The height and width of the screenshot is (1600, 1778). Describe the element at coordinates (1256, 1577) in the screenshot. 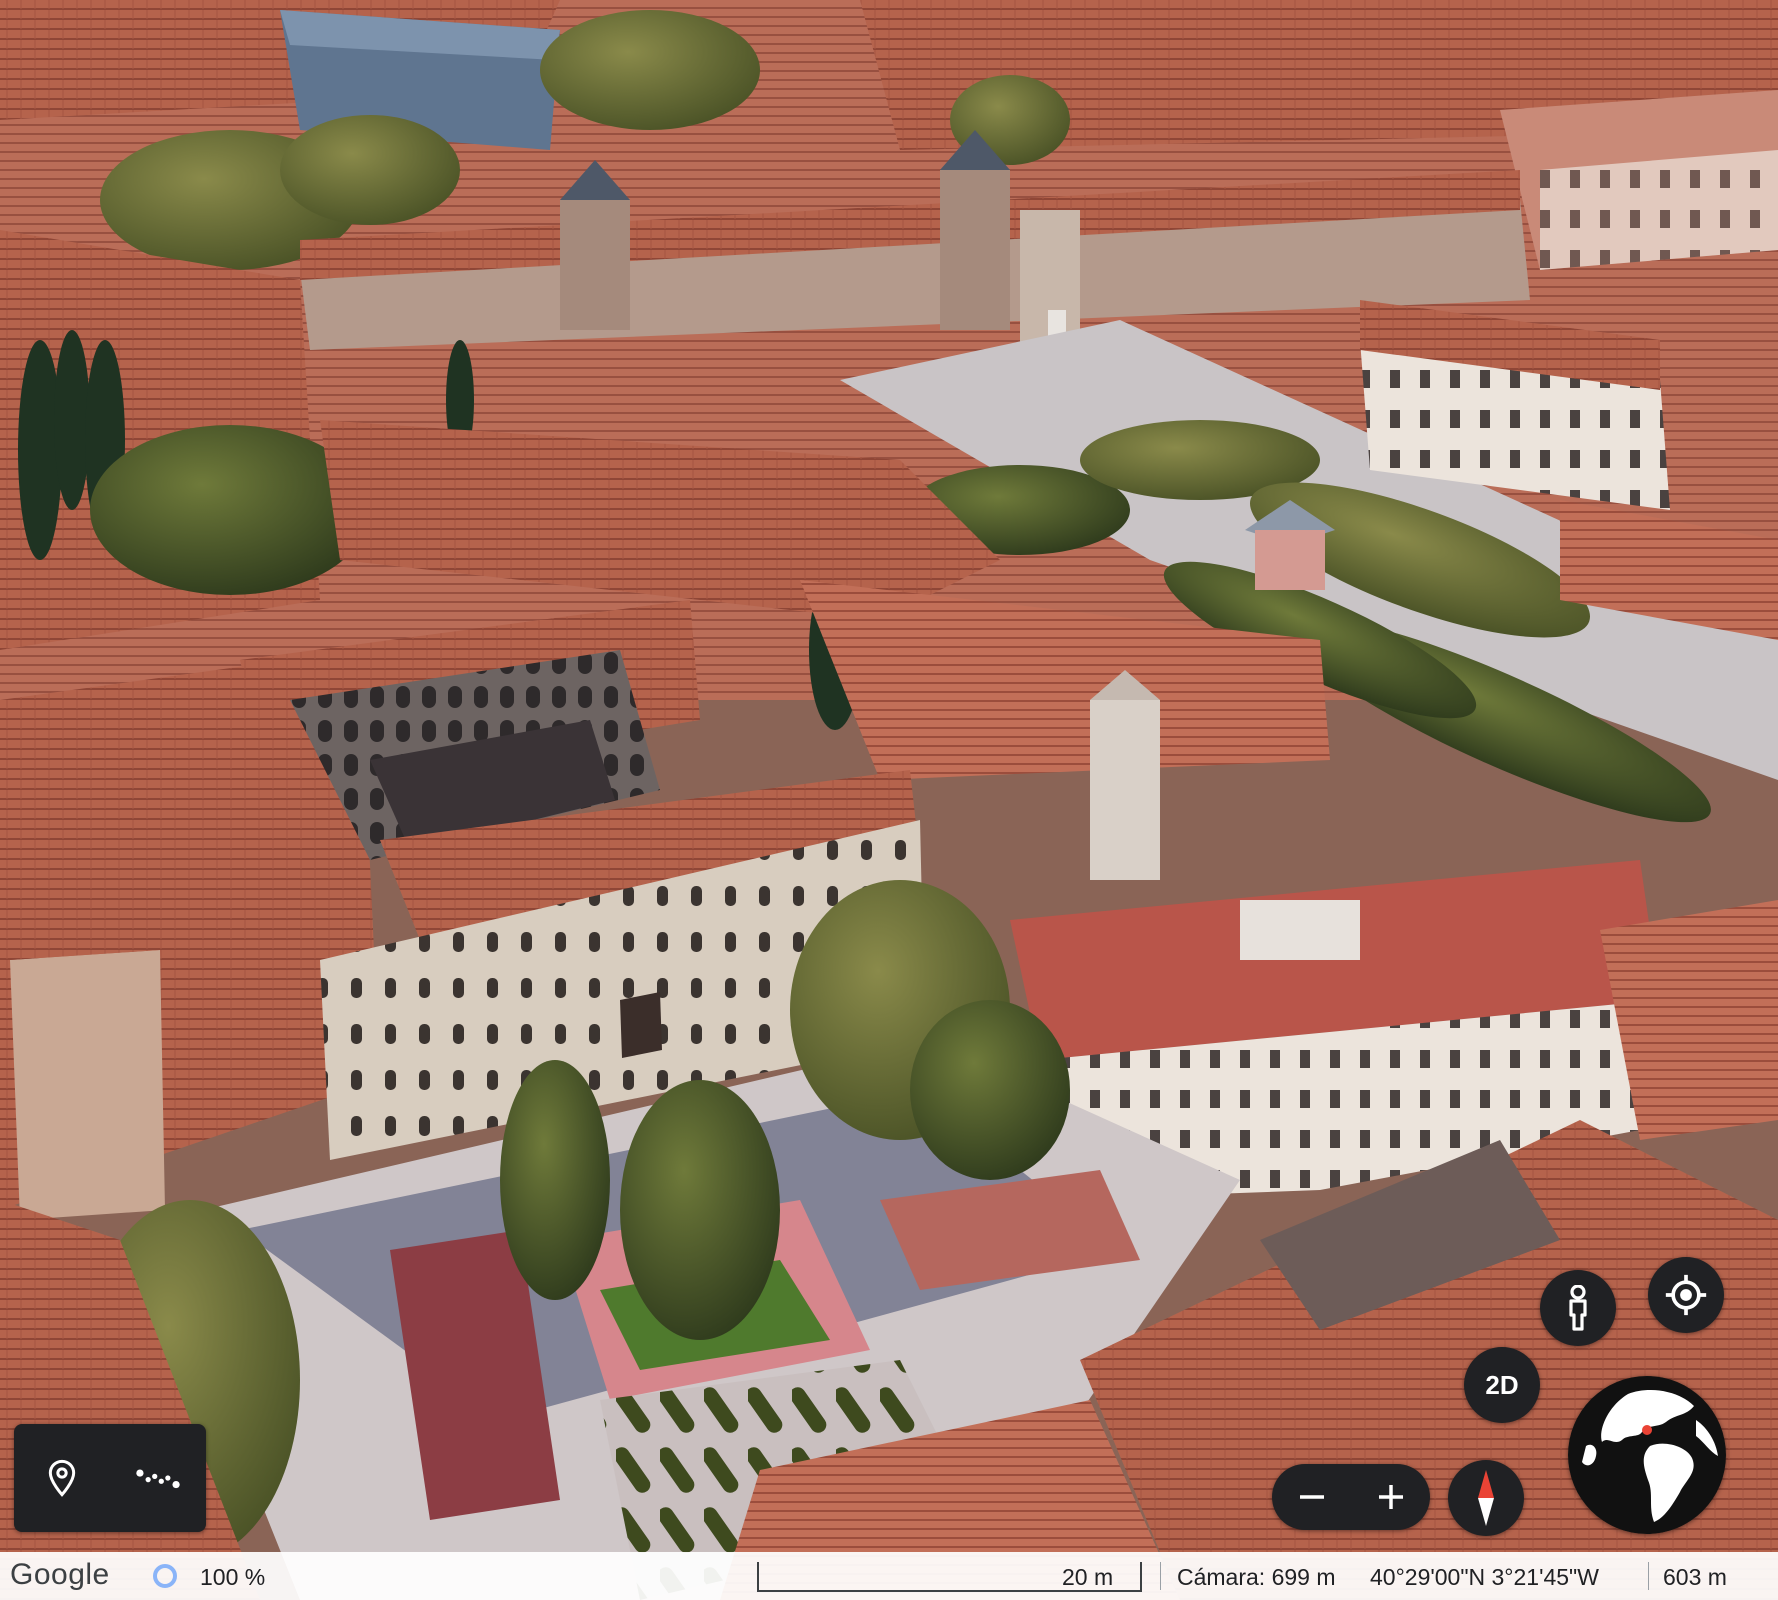

I see `camera-altitude: Cámara: 699 m` at that location.